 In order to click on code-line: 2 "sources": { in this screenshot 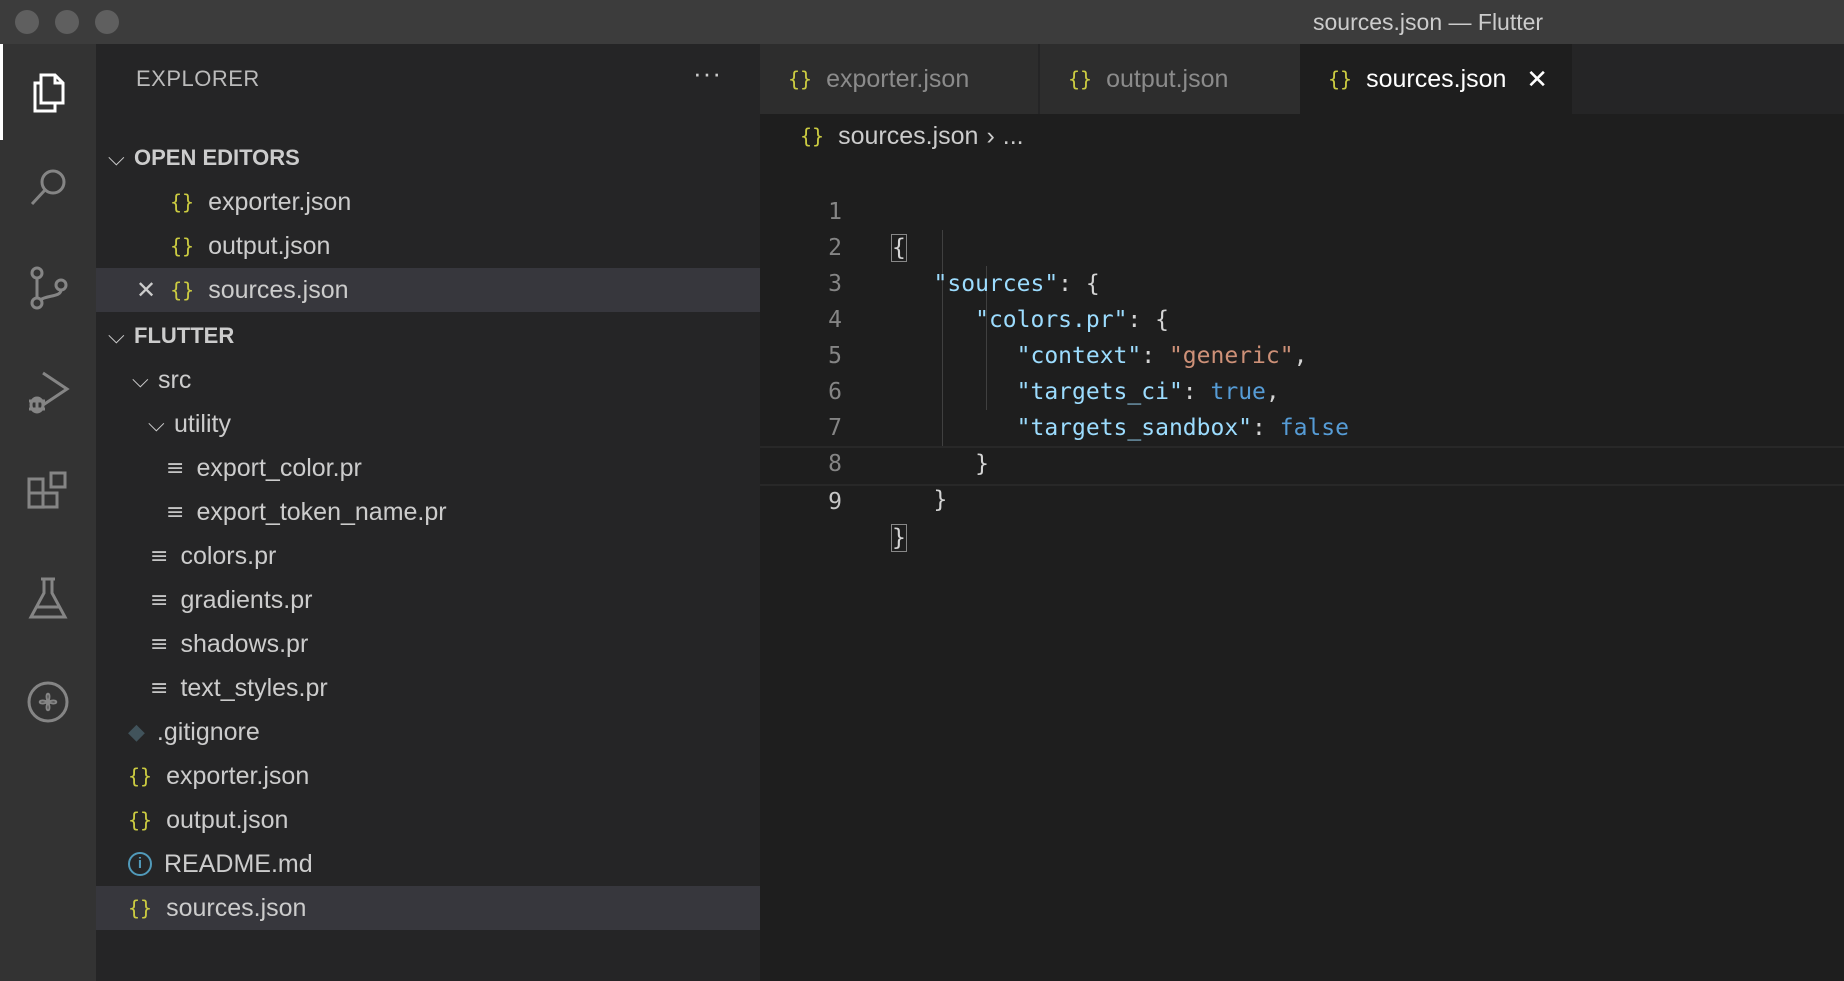, I will do `click(1302, 245)`.